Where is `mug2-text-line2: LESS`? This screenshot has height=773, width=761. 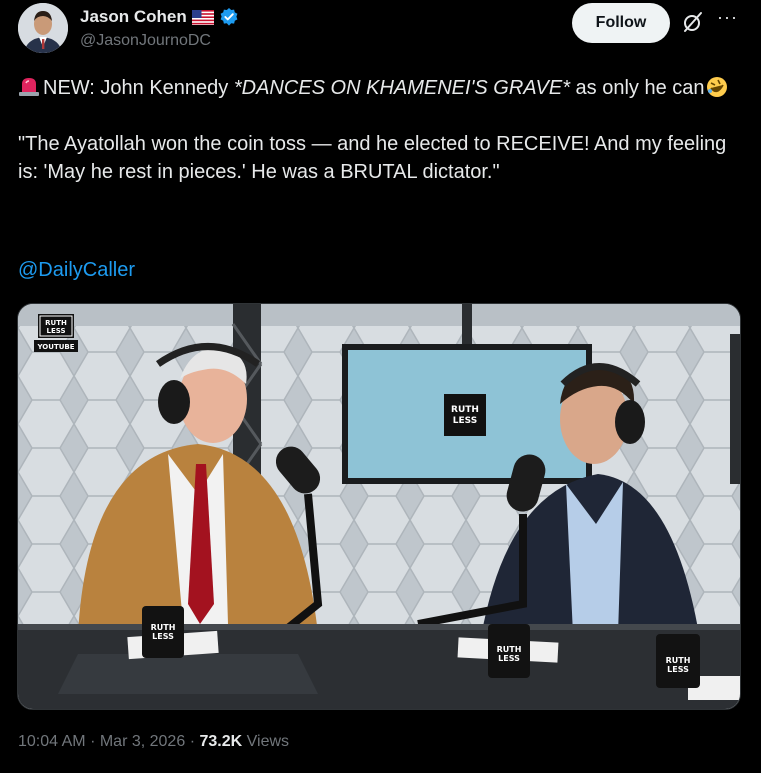 mug2-text-line2: LESS is located at coordinates (509, 658).